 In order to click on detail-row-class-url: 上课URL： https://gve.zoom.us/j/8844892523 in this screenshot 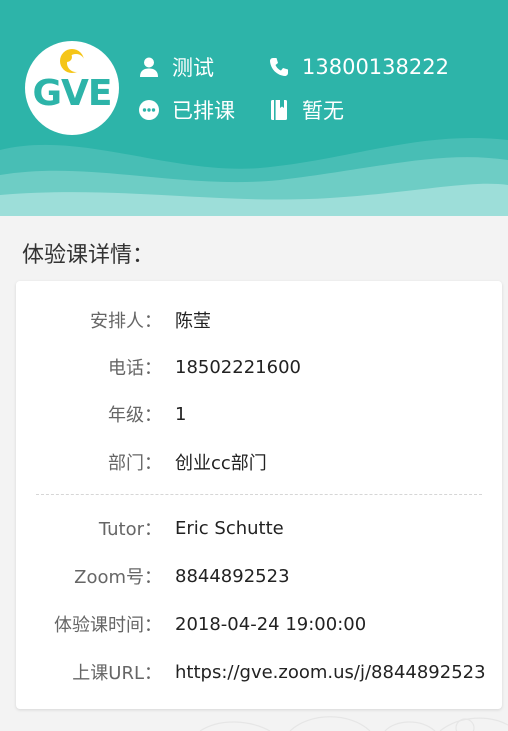, I will do `click(259, 672)`.